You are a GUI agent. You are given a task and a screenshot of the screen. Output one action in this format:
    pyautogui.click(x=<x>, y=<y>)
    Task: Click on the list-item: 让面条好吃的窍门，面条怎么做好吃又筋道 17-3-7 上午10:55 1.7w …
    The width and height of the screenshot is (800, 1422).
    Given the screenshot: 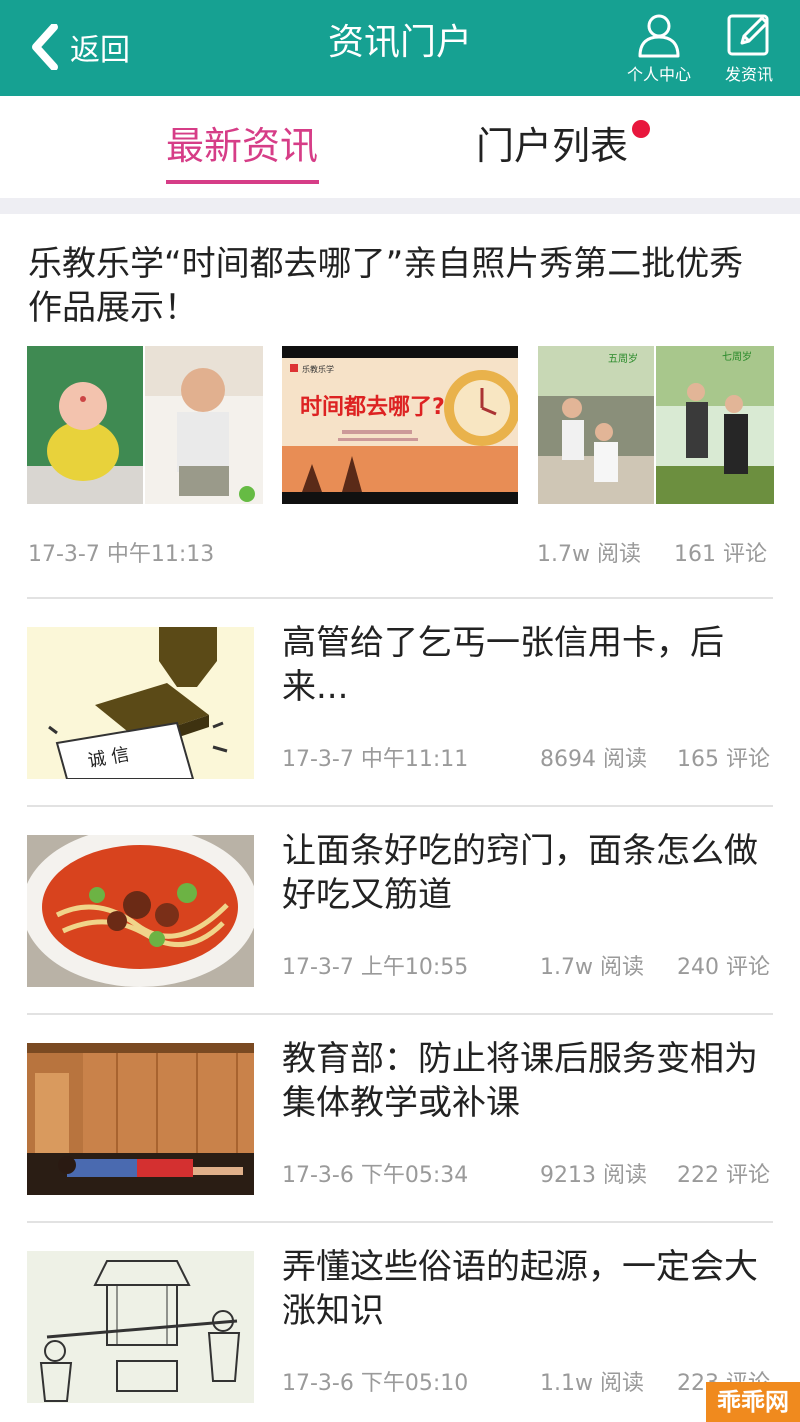 What is the action you would take?
    pyautogui.click(x=400, y=910)
    